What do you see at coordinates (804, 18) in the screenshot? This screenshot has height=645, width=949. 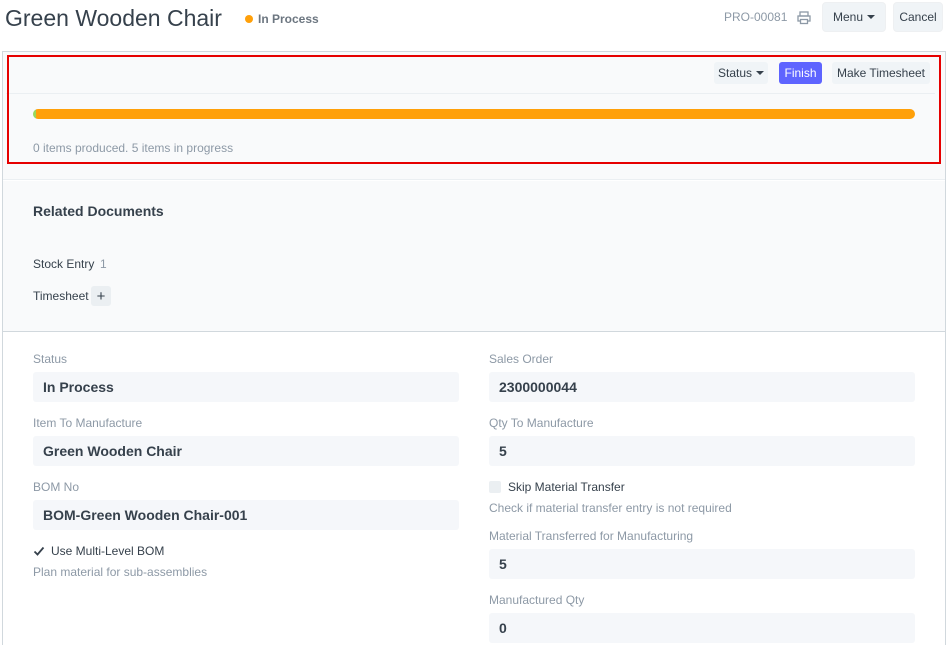 I see `print-icon` at bounding box center [804, 18].